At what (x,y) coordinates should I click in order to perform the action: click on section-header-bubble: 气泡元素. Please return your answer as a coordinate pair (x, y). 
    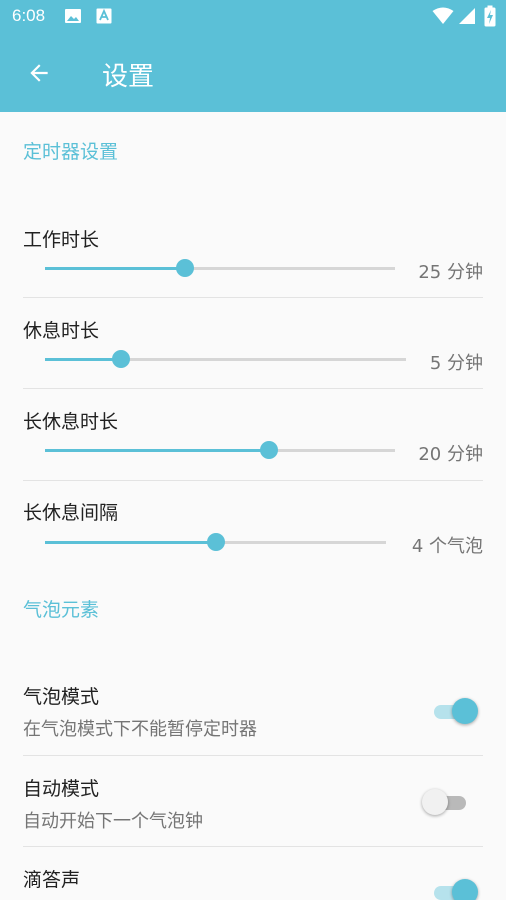
    Looking at the image, I should click on (61, 610).